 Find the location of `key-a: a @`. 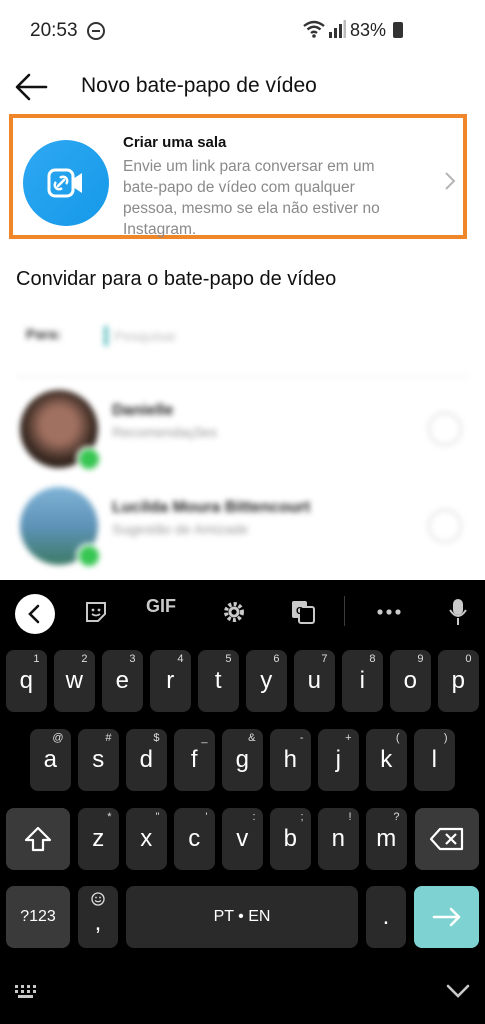

key-a: a @ is located at coordinates (50, 760).